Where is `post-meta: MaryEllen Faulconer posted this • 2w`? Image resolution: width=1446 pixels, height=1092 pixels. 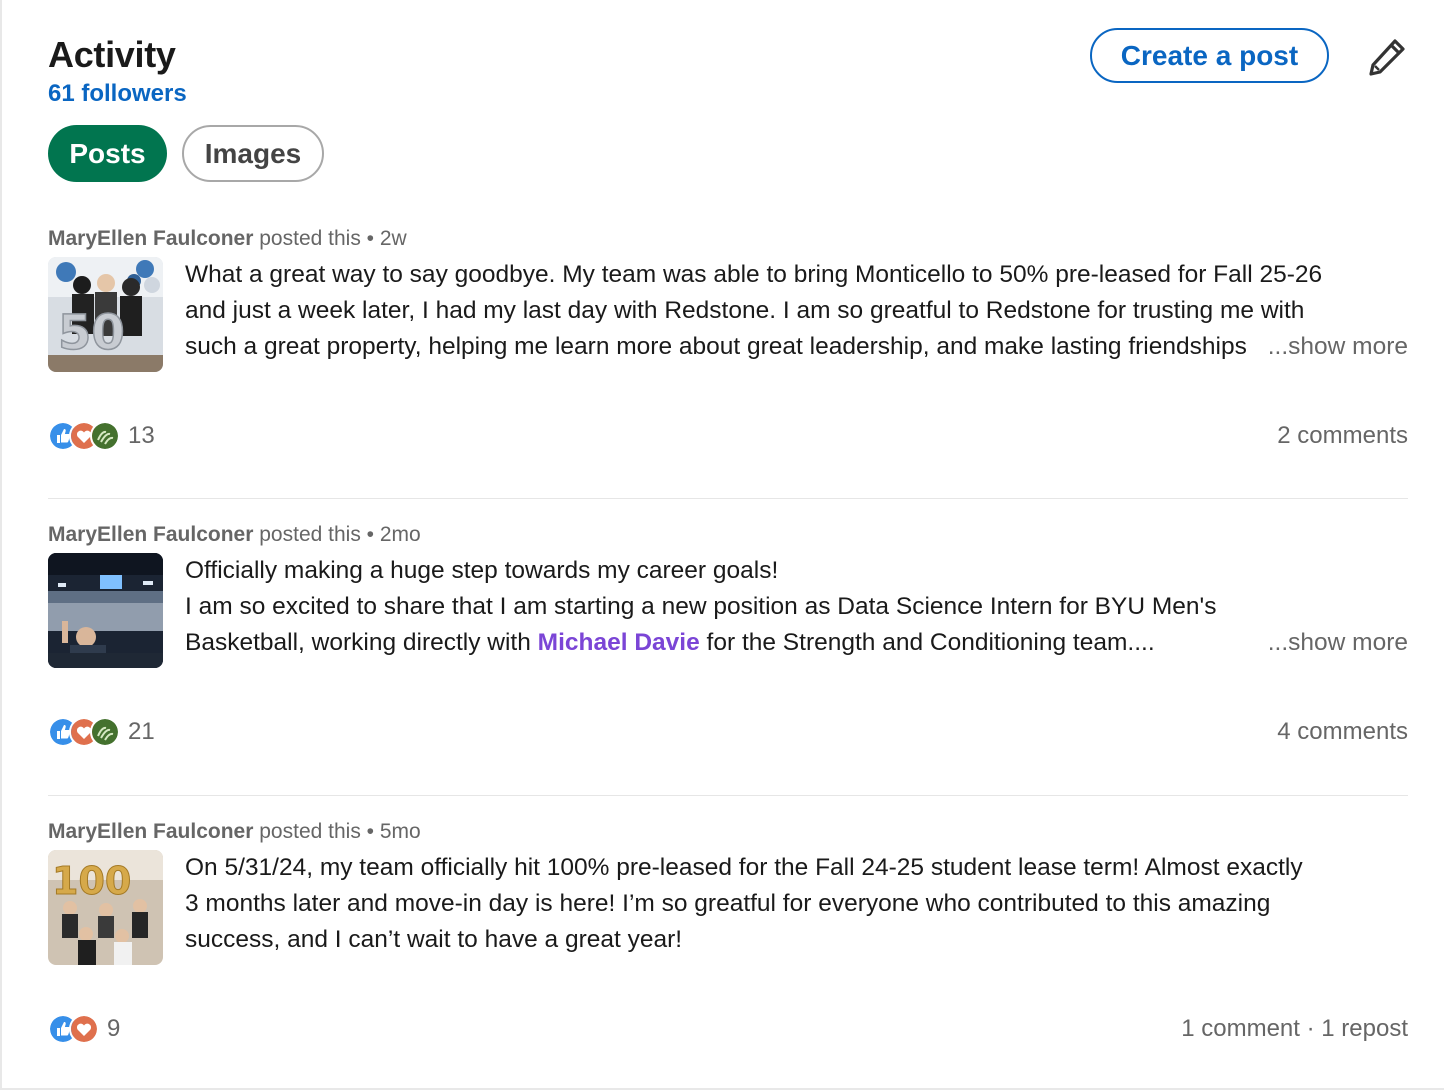
post-meta: MaryEllen Faulconer posted this • 2w is located at coordinates (227, 239).